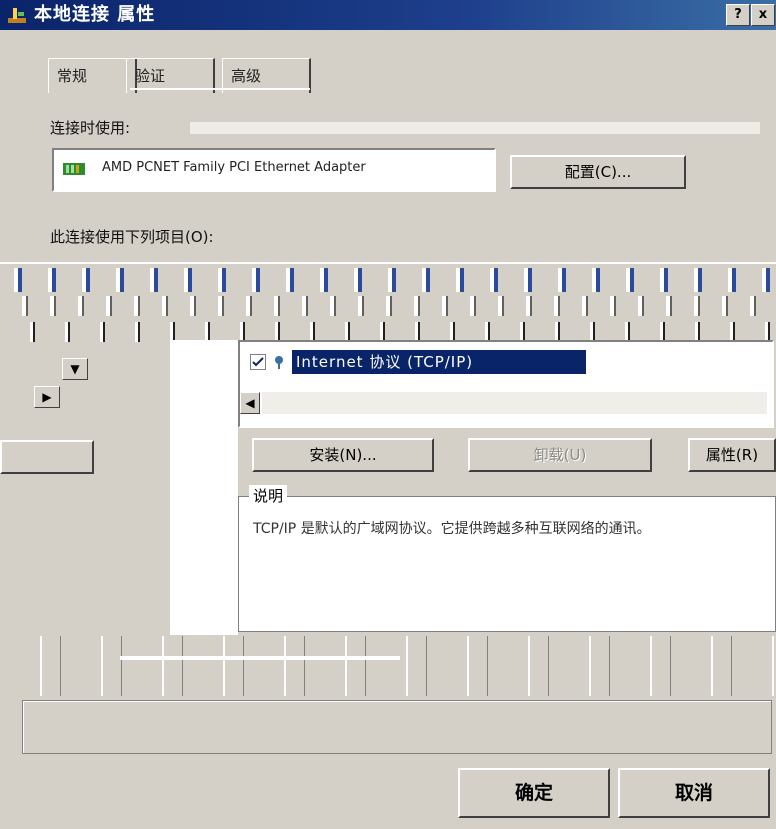 This screenshot has height=829, width=776. Describe the element at coordinates (560, 455) in the screenshot. I see `uninstall-button: 卸载(U)` at that location.